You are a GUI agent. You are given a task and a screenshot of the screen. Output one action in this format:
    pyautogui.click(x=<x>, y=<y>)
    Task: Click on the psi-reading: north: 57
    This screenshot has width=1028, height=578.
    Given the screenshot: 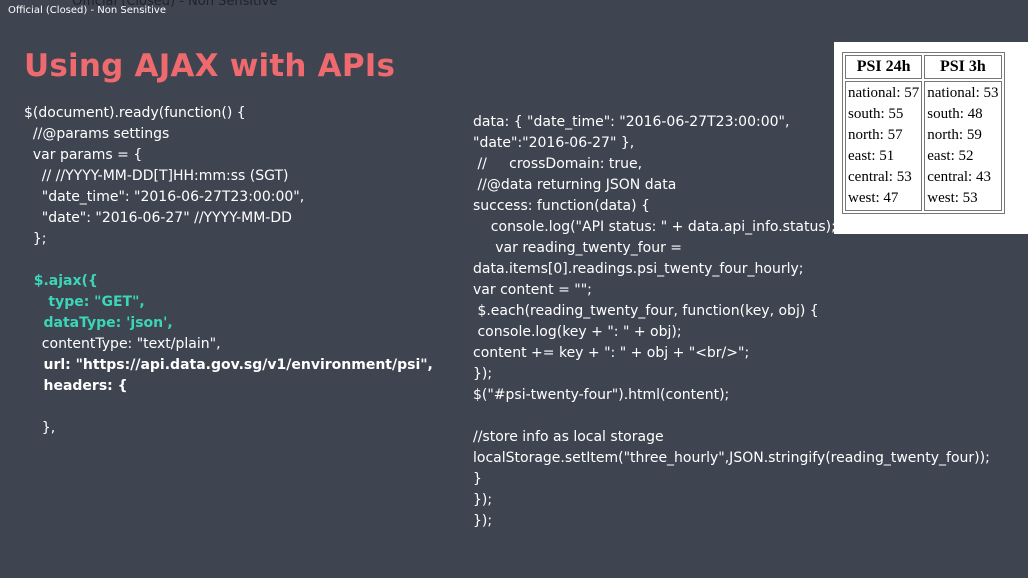 What is the action you would take?
    pyautogui.click(x=875, y=135)
    